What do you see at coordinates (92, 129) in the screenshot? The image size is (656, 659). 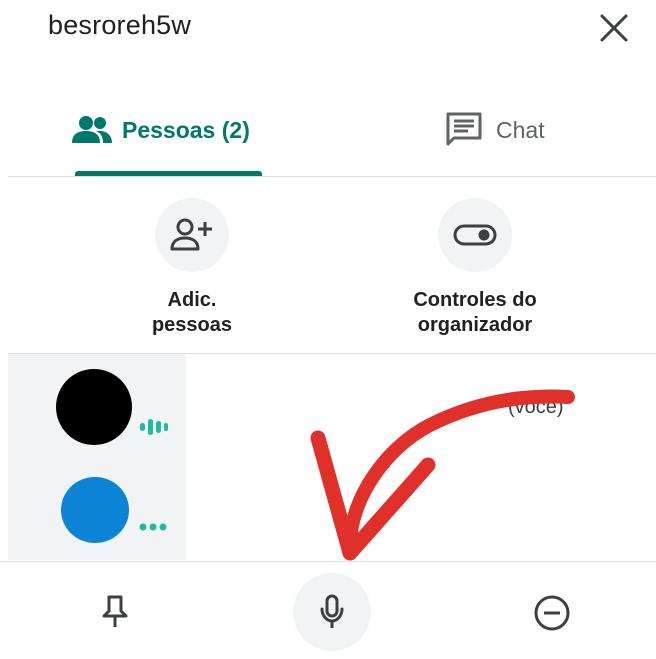 I see `people-icon` at bounding box center [92, 129].